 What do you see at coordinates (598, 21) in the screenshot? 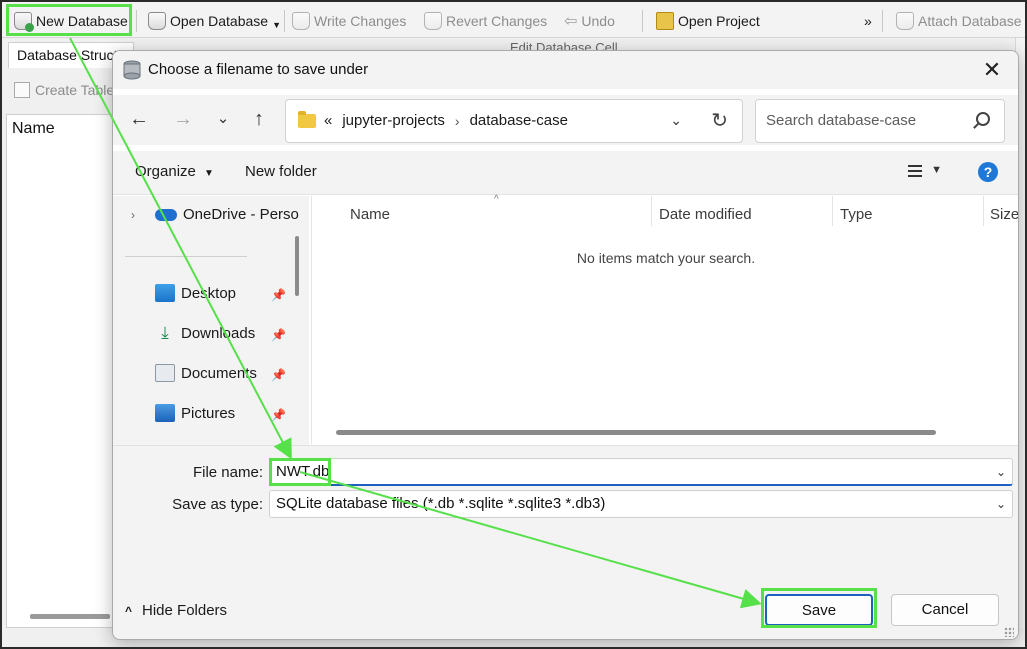
I see `undo-label: Undo` at bounding box center [598, 21].